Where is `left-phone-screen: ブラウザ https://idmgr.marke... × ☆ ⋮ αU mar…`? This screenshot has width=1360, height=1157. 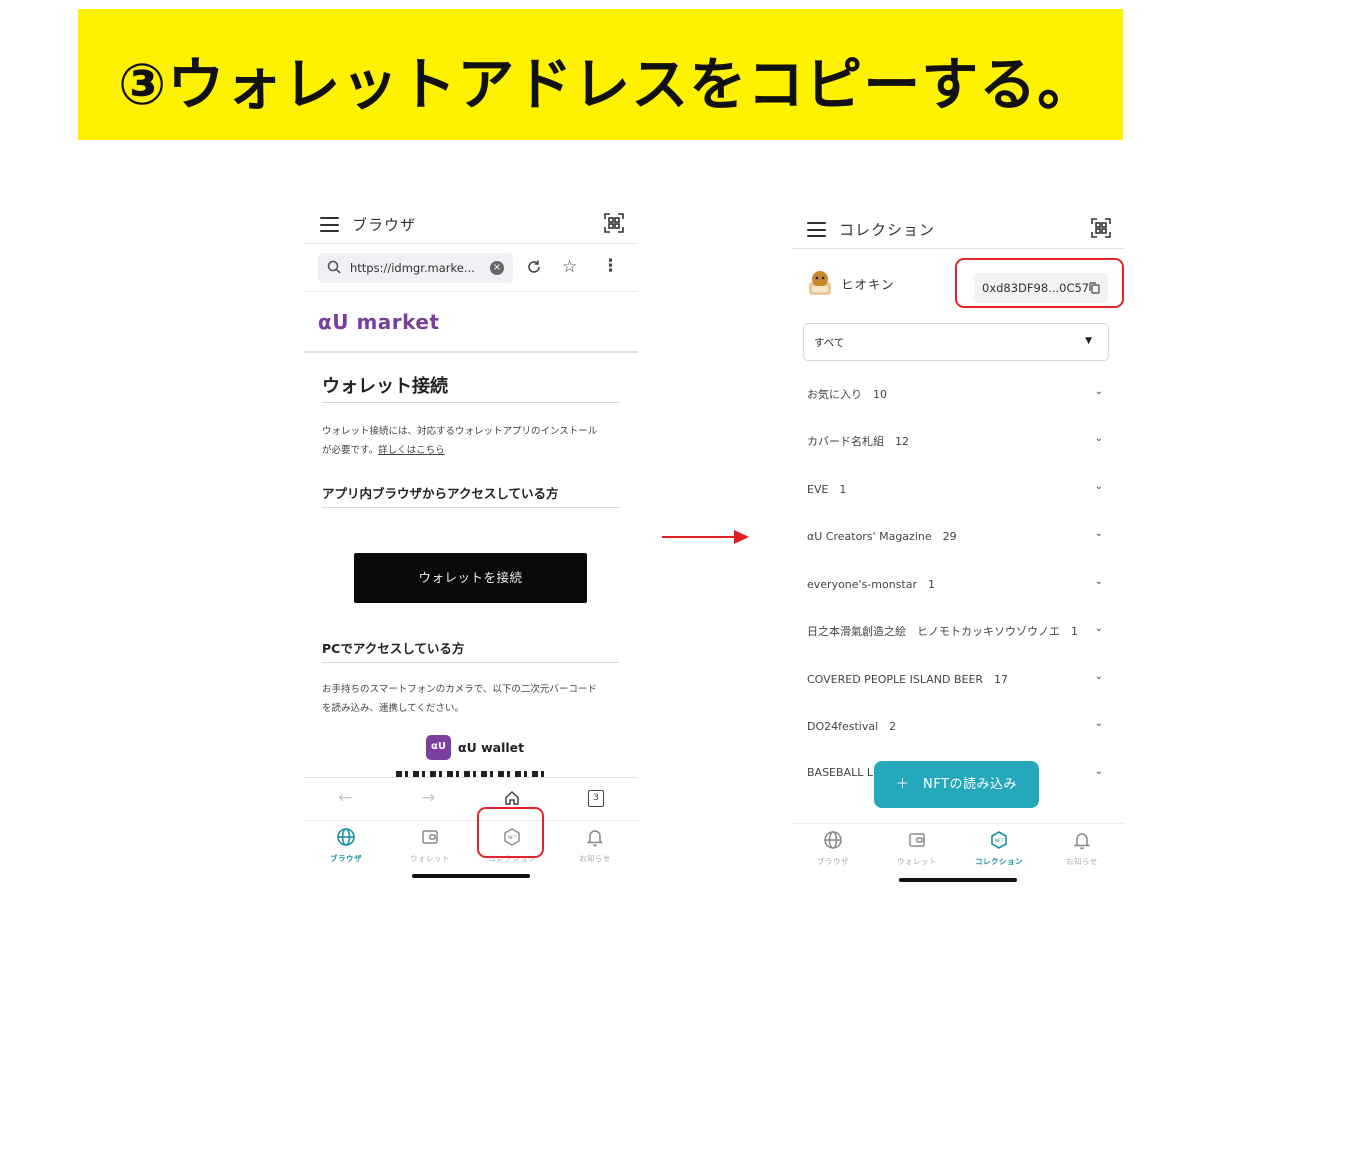 left-phone-screen: ブラウザ https://idmgr.marke... × ☆ ⋮ αU mar… is located at coordinates (471, 545).